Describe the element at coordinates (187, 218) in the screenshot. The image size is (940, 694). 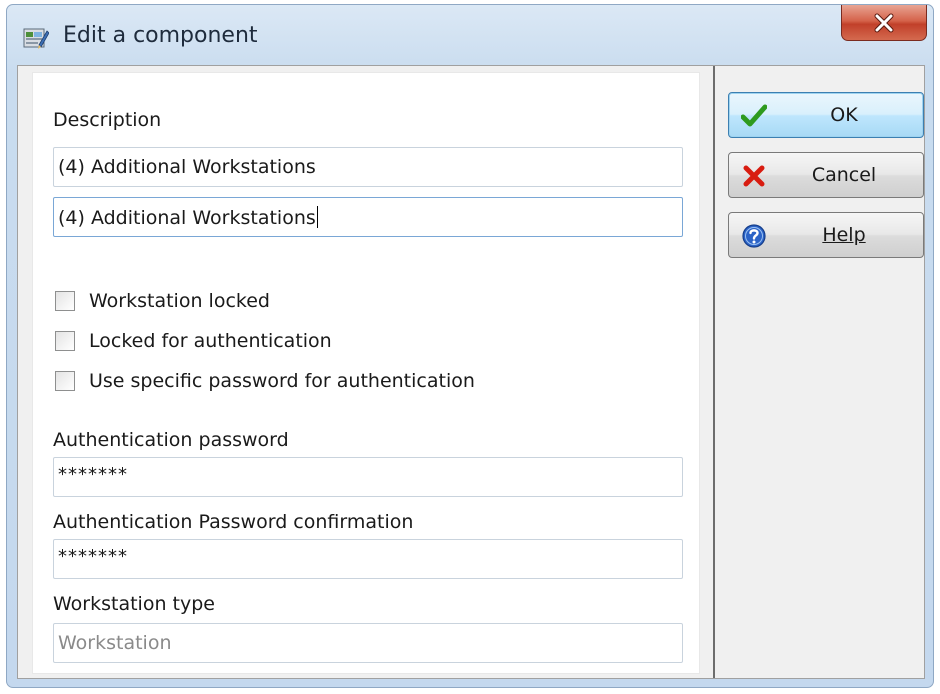
I see `description-field-2-value: (4) Additional Workstations` at that location.